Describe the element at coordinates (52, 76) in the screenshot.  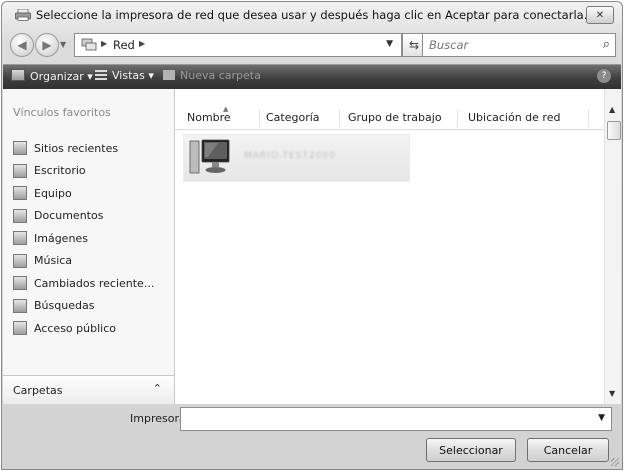
I see `organize-menu: Organizar ▾` at that location.